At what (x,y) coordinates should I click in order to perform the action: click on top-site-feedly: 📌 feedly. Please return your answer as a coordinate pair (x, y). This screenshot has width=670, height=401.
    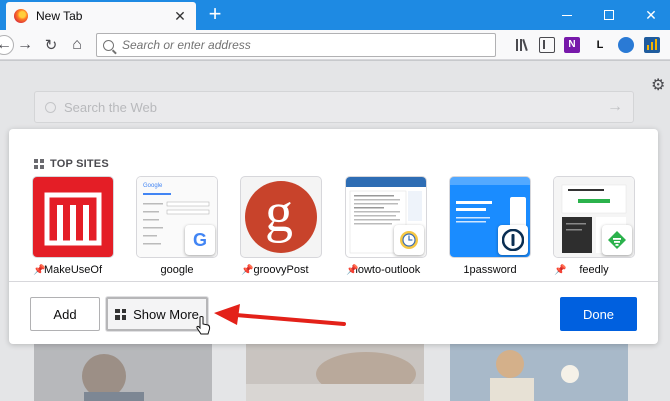
    Looking at the image, I should click on (594, 226).